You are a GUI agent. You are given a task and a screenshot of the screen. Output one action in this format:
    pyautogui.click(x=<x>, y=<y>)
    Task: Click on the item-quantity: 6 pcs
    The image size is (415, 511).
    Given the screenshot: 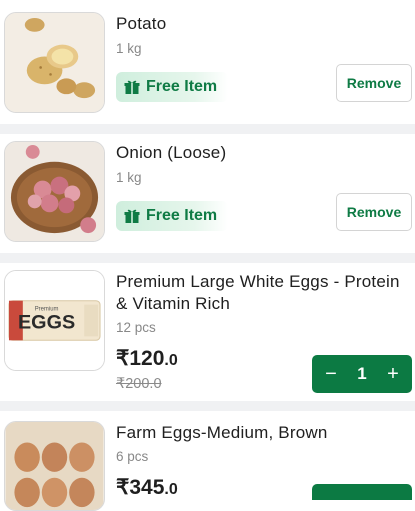 What is the action you would take?
    pyautogui.click(x=132, y=456)
    